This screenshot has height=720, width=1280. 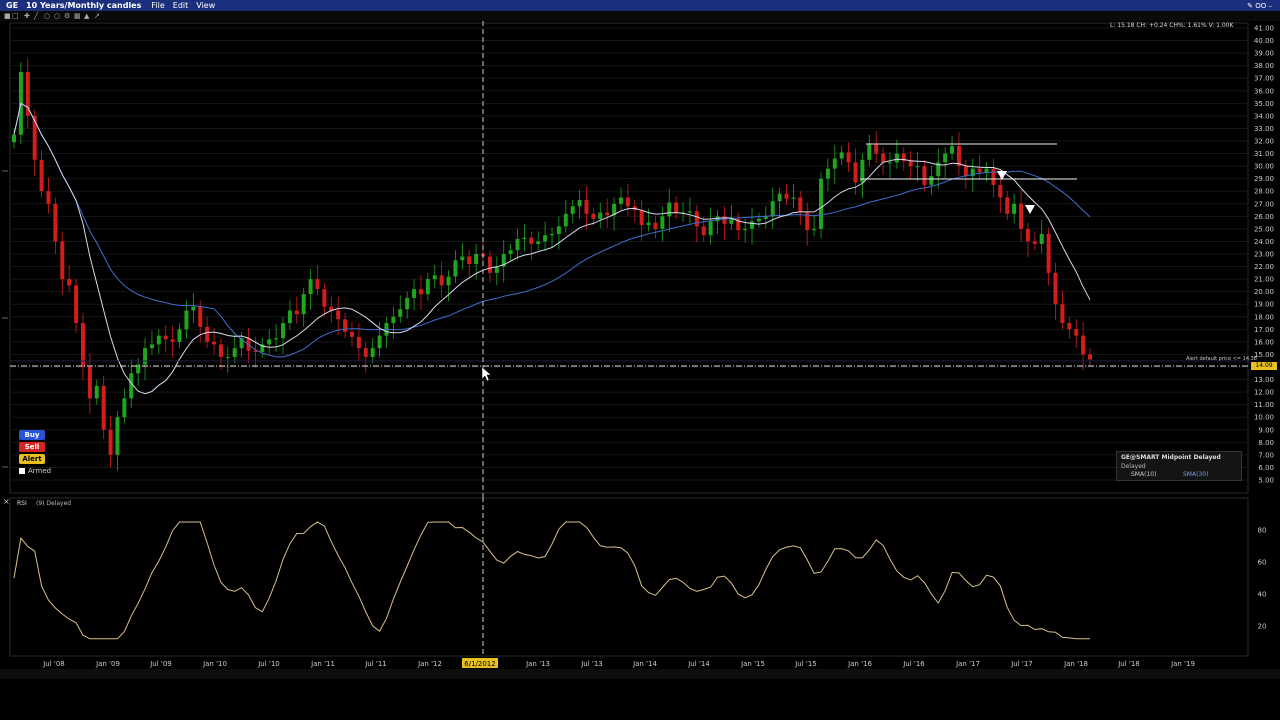 What do you see at coordinates (640, 674) in the screenshot?
I see `time-scrollbar` at bounding box center [640, 674].